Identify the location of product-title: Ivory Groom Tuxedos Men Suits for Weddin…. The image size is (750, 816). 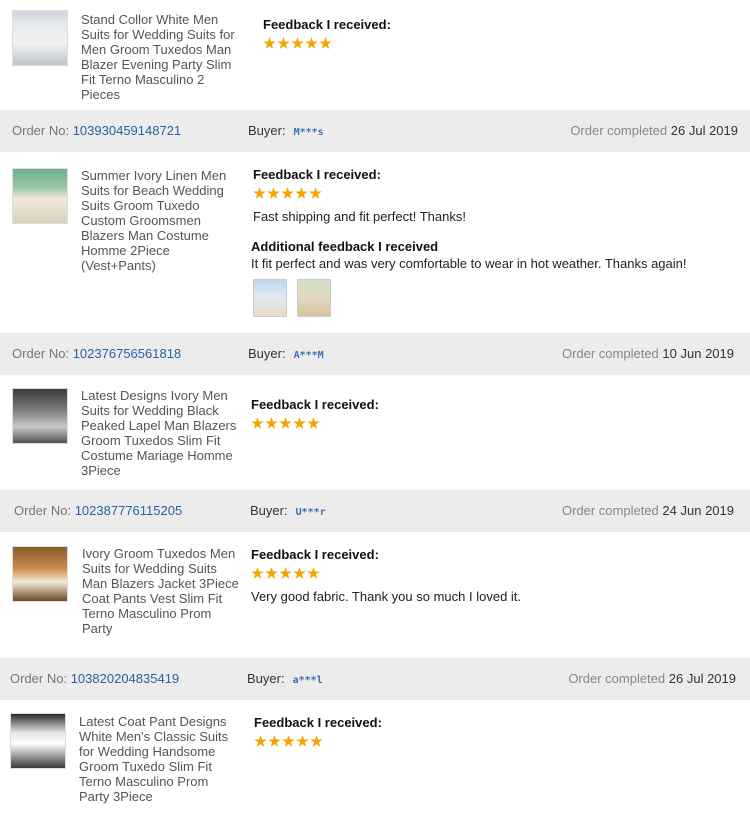
(162, 591).